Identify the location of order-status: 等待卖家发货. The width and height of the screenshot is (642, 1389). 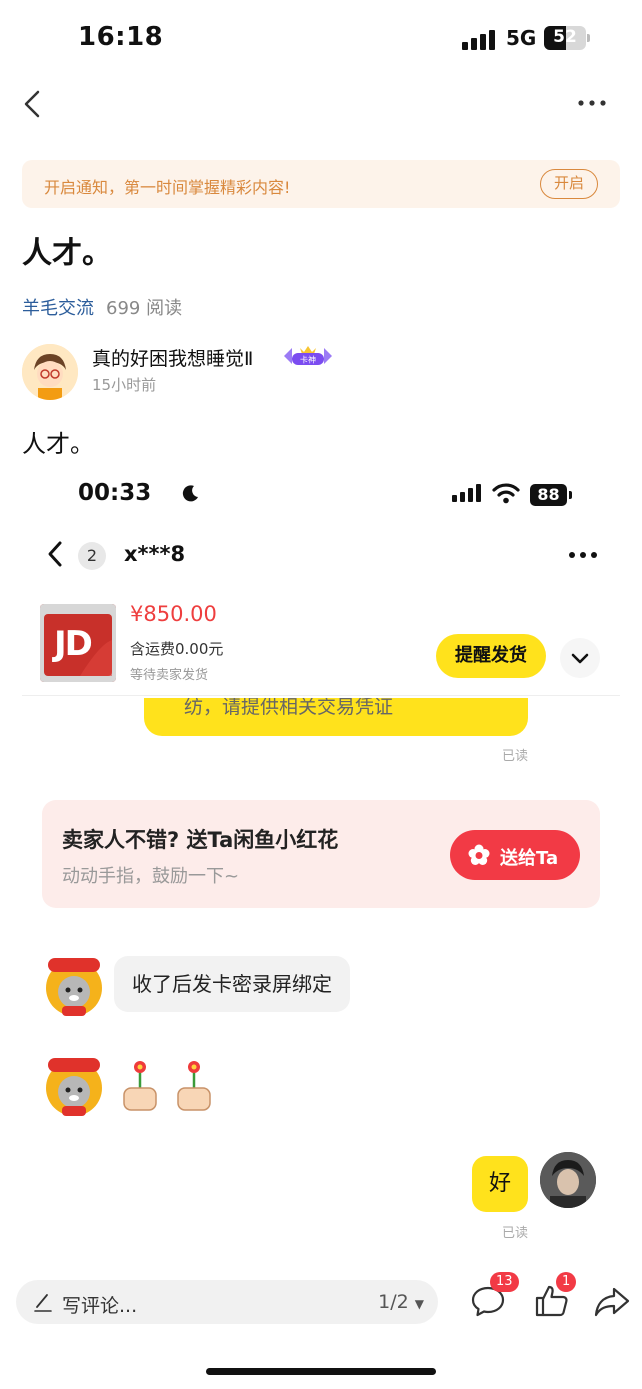
(169, 675).